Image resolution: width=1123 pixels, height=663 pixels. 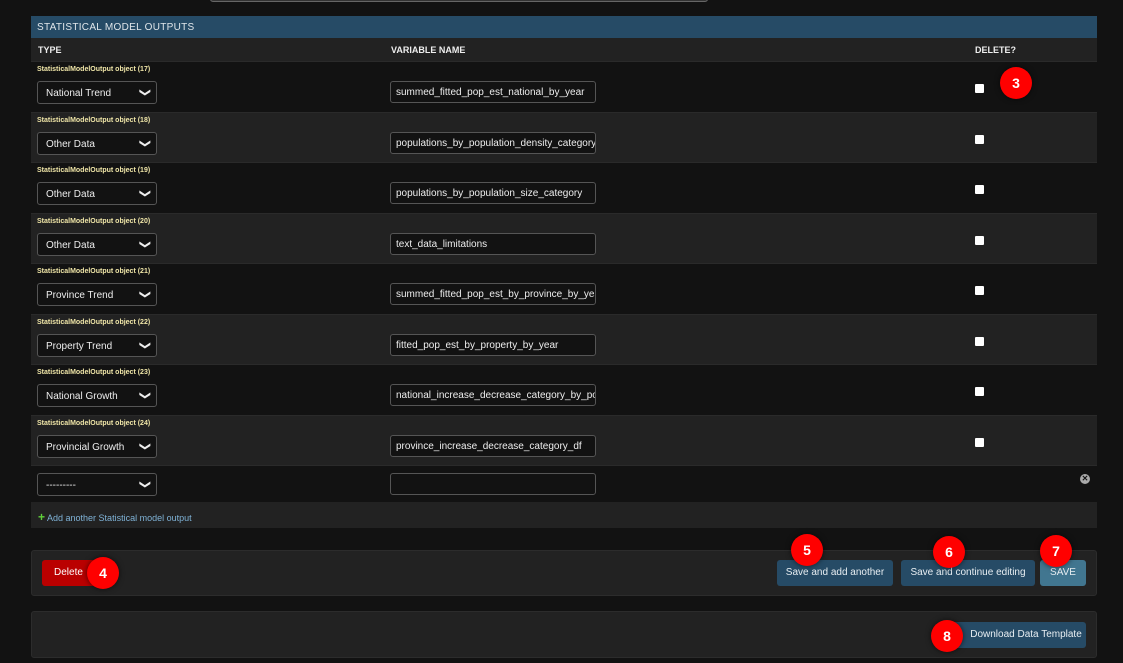 I want to click on select-value: Province Trend, so click(x=80, y=295).